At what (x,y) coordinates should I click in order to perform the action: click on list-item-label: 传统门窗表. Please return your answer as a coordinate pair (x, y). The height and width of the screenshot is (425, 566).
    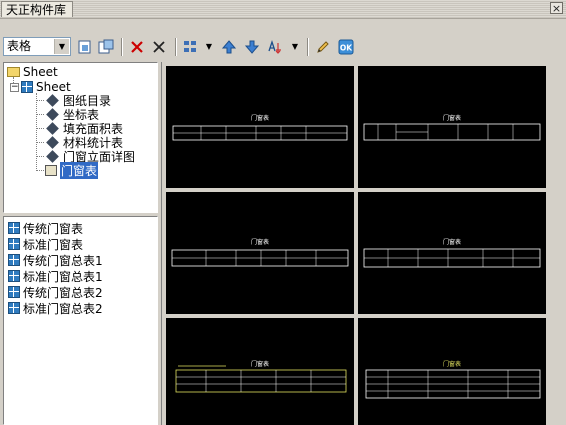
    Looking at the image, I should click on (53, 228).